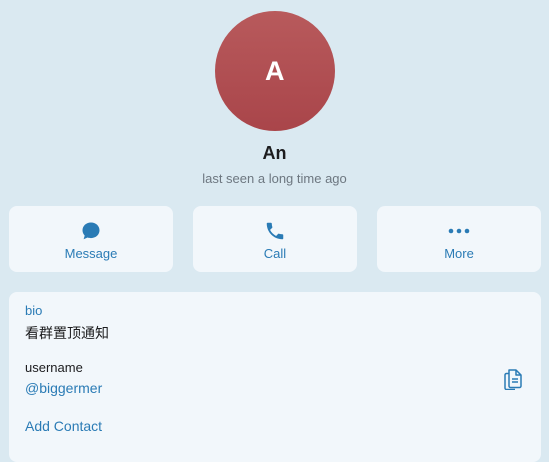 The height and width of the screenshot is (462, 549). Describe the element at coordinates (274, 153) in the screenshot. I see `profile-name: An` at that location.